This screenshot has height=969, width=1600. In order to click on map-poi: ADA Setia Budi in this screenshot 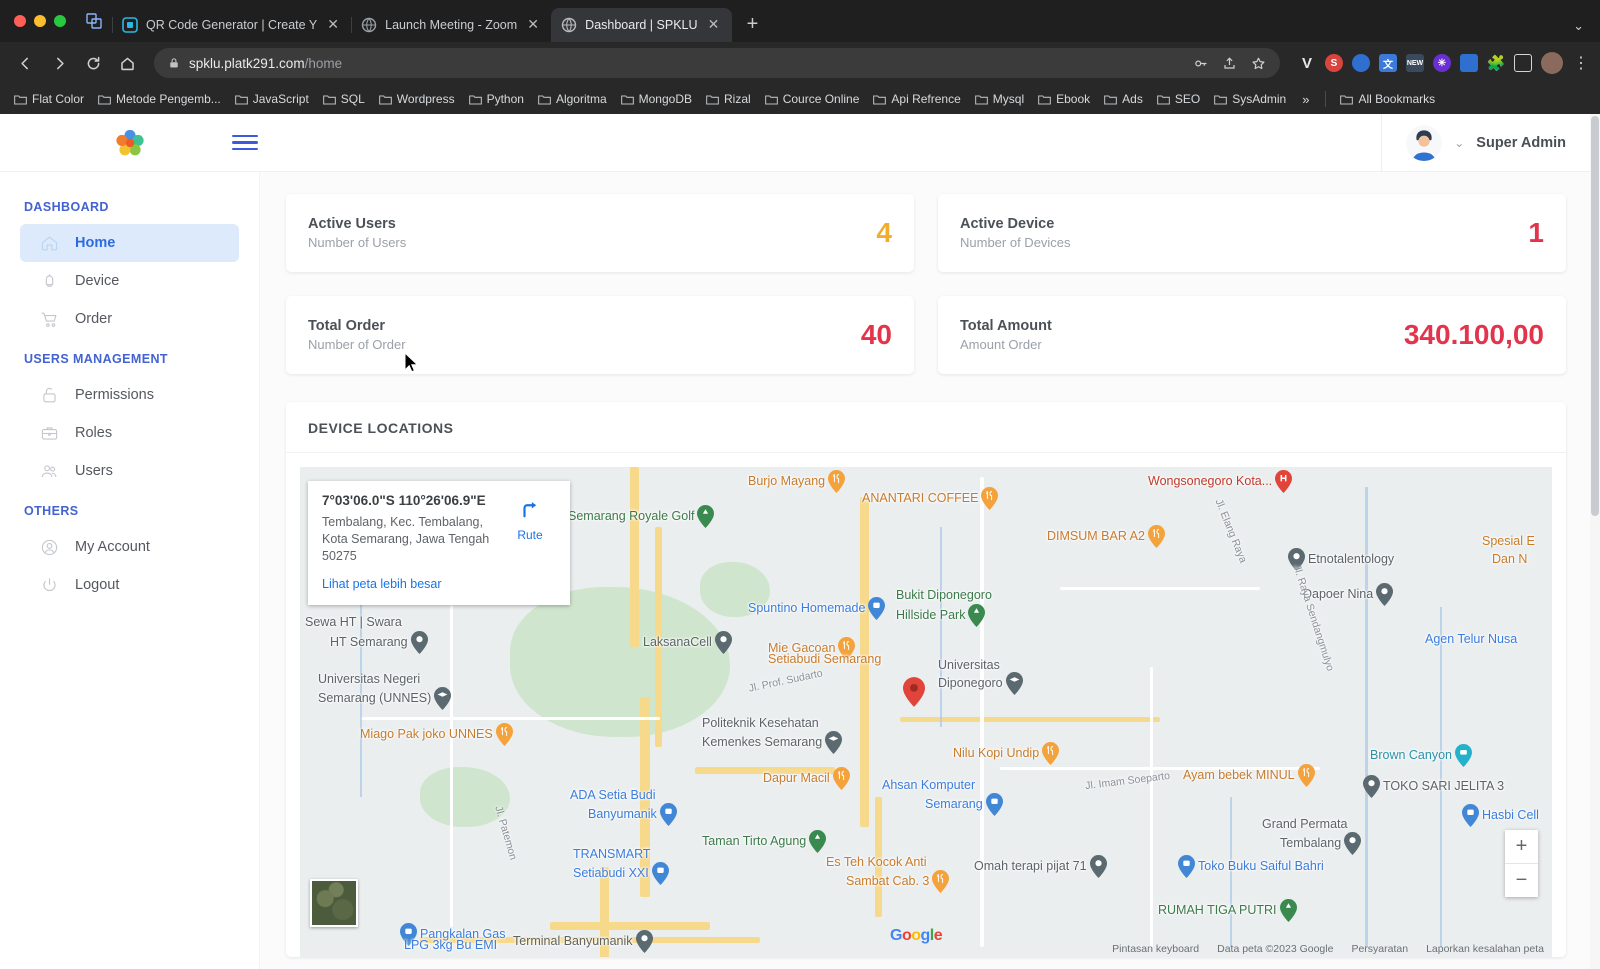, I will do `click(612, 795)`.